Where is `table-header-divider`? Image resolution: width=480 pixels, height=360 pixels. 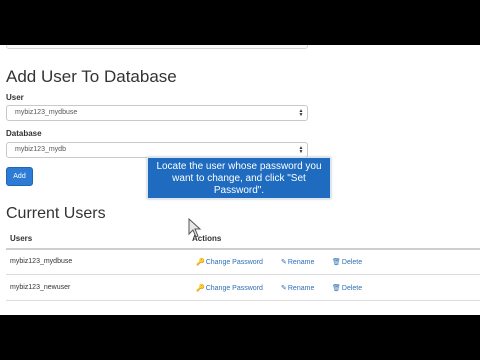
table-header-divider is located at coordinates (243, 249).